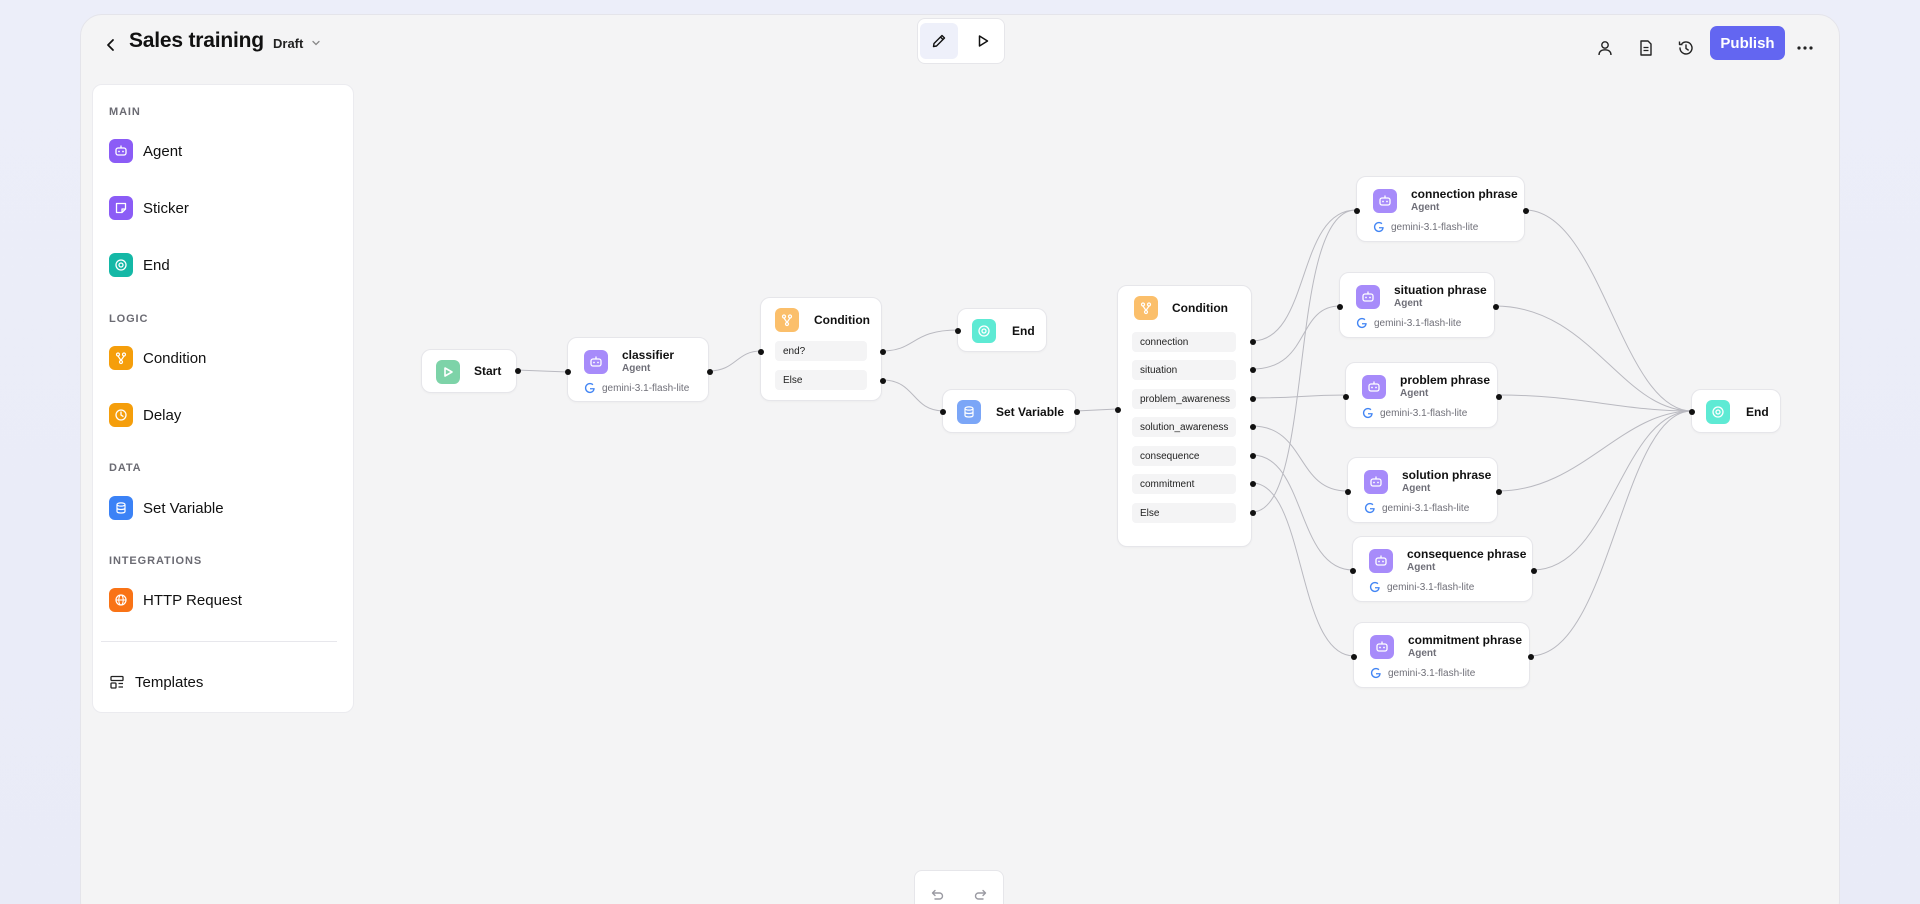 This screenshot has height=904, width=1920. I want to click on end-node-2: End, so click(1735, 411).